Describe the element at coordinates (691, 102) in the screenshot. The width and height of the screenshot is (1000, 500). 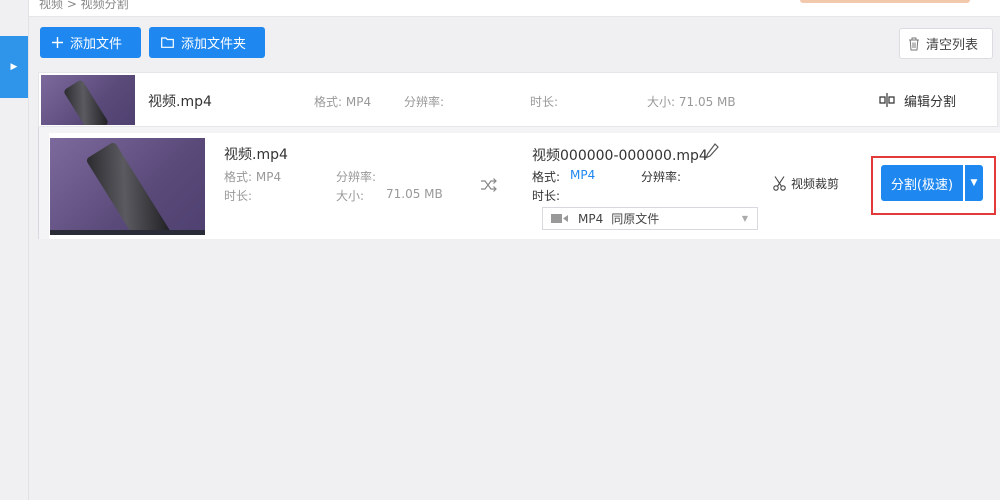
I see `file-size: 大小: 71.05 MB` at that location.